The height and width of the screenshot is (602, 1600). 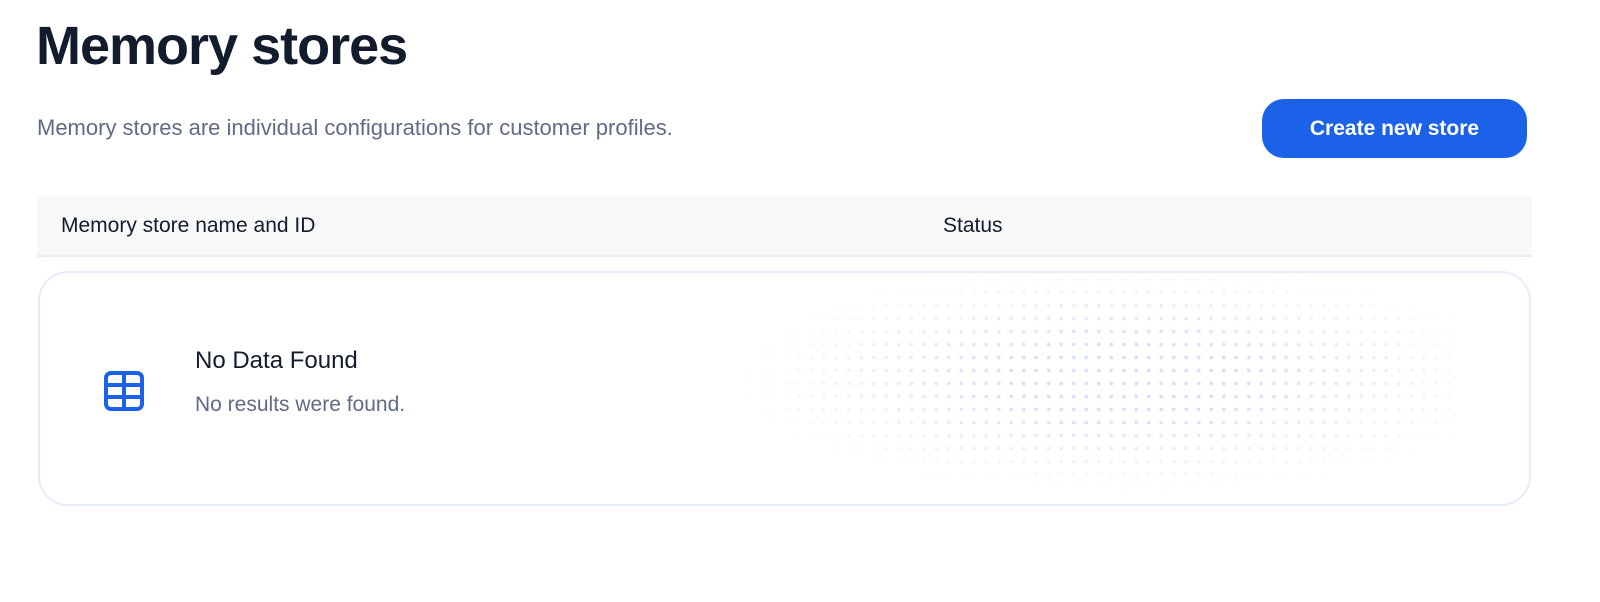 I want to click on empty-state-title: No Data Found, so click(x=276, y=360).